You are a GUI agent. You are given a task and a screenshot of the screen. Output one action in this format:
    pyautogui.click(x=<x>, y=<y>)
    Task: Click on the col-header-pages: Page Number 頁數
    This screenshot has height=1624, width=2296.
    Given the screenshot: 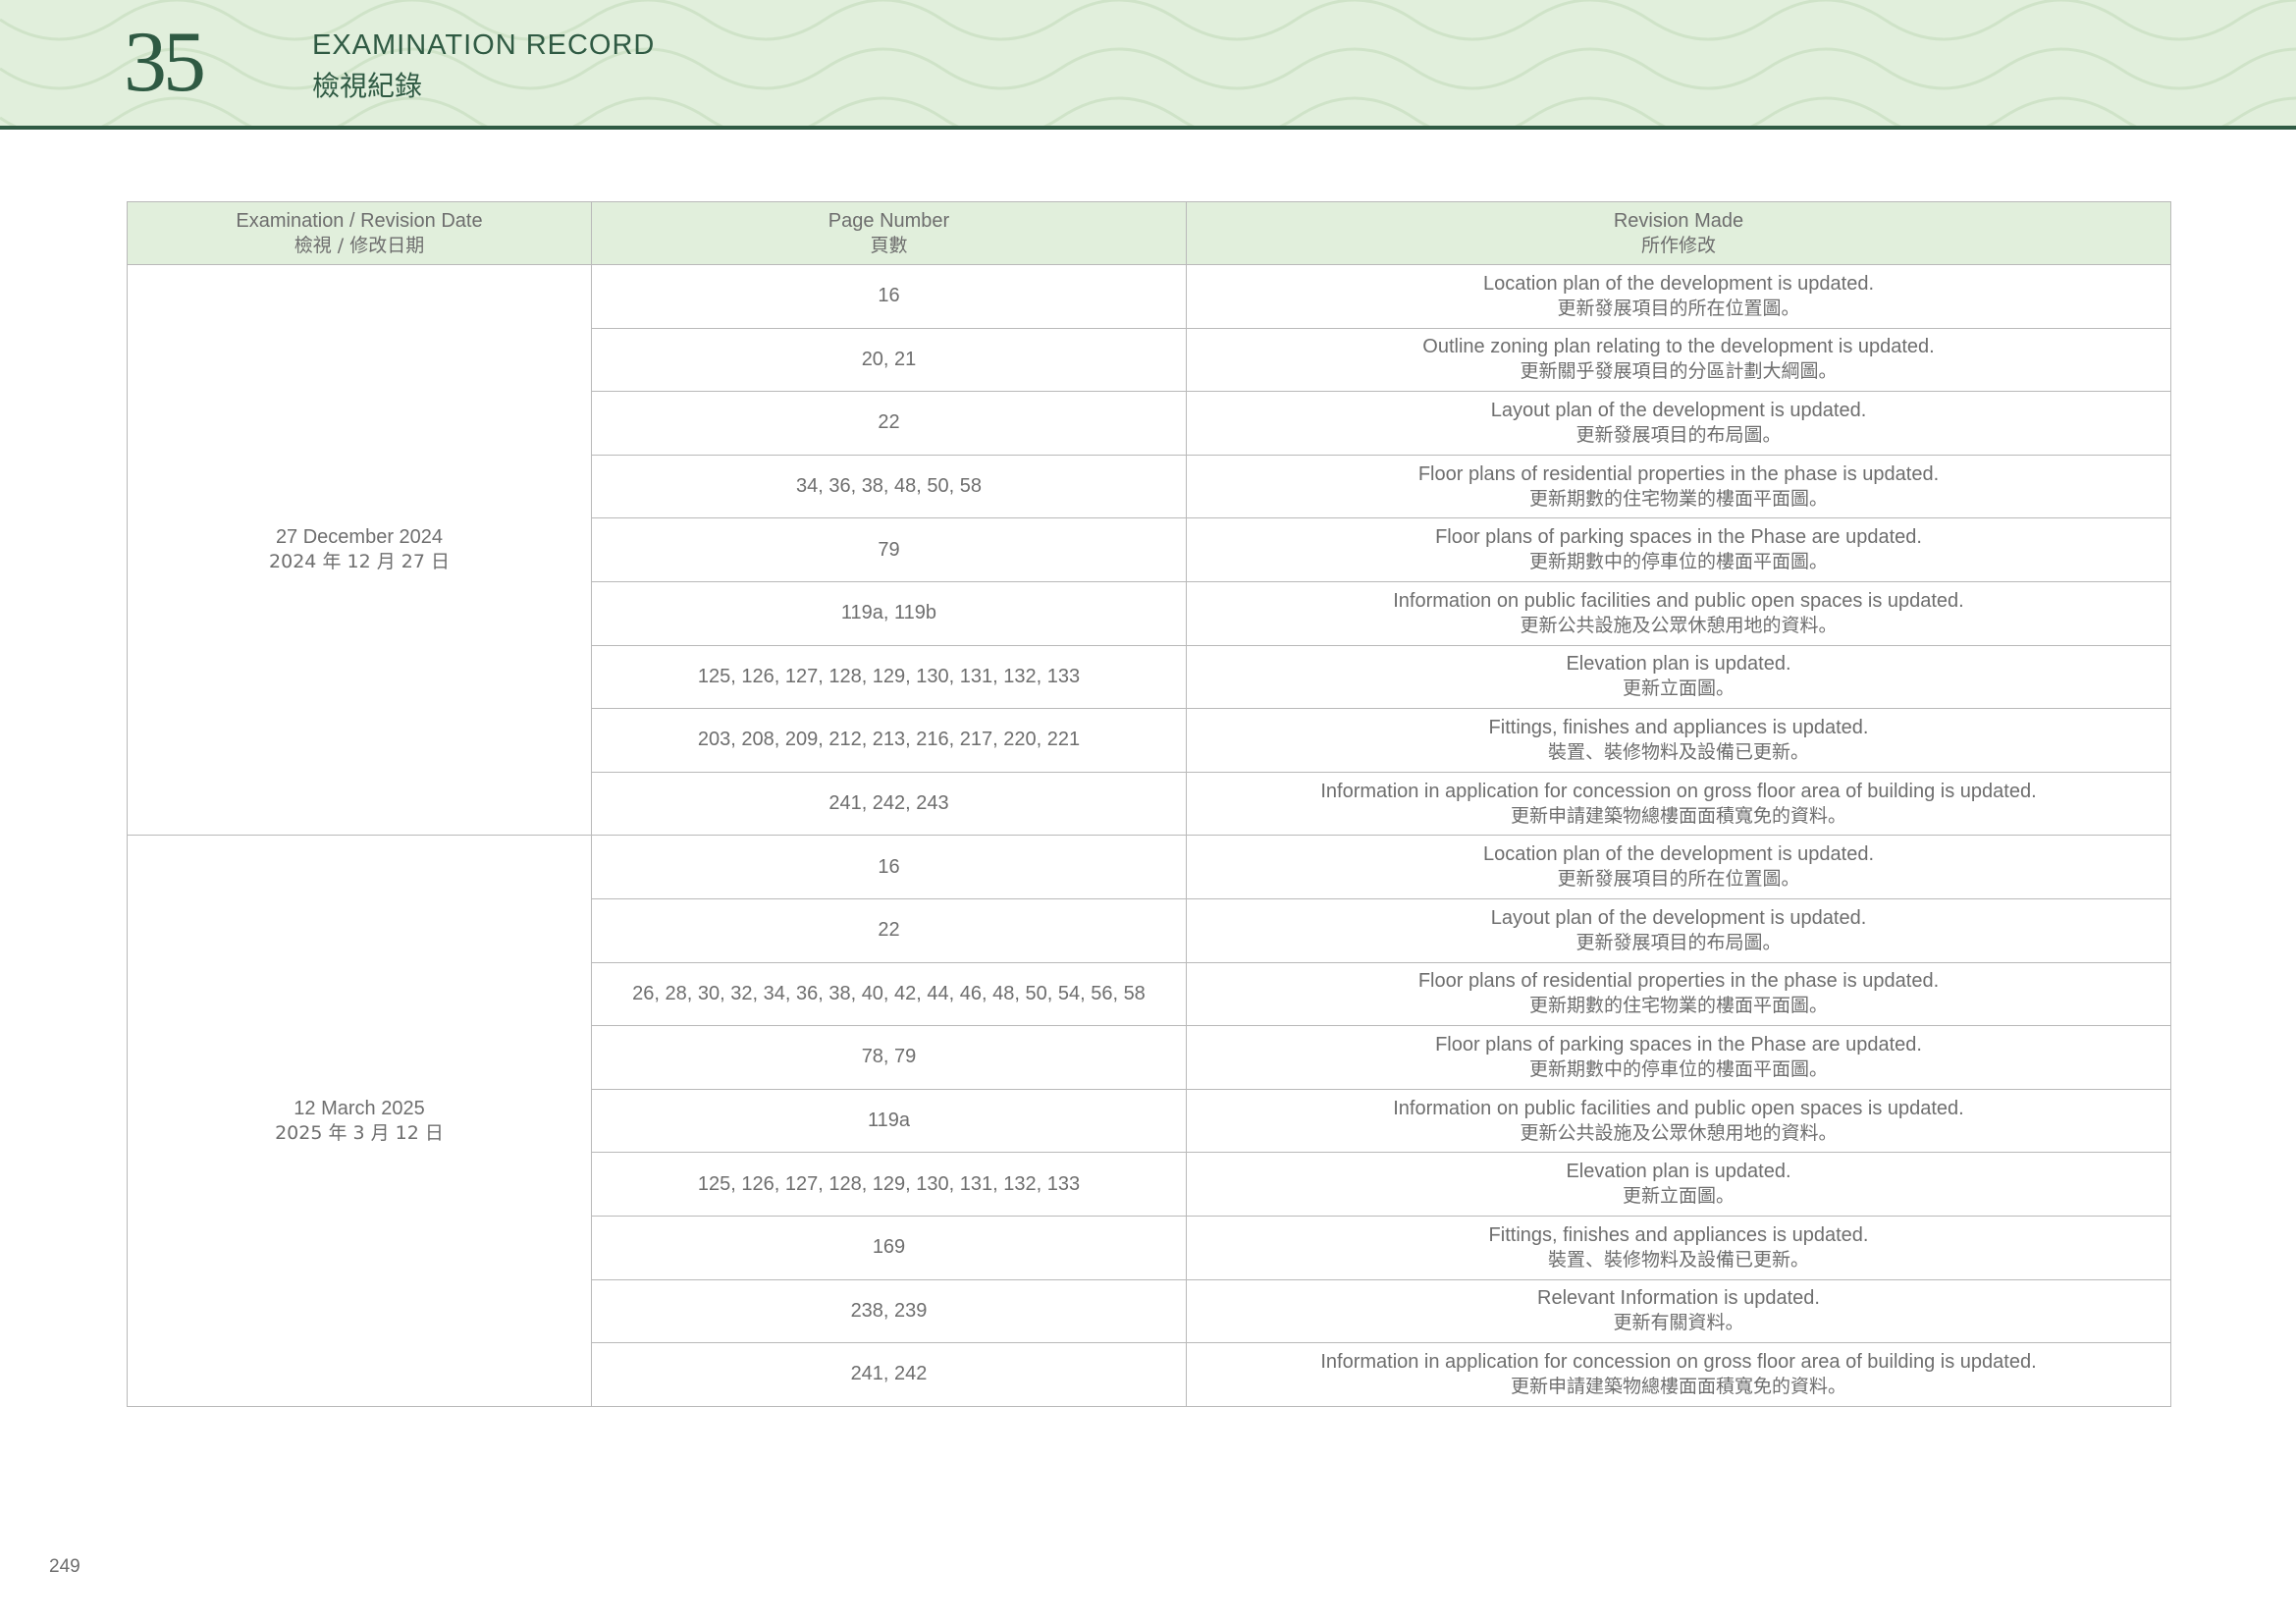 What is the action you would take?
    pyautogui.click(x=889, y=233)
    